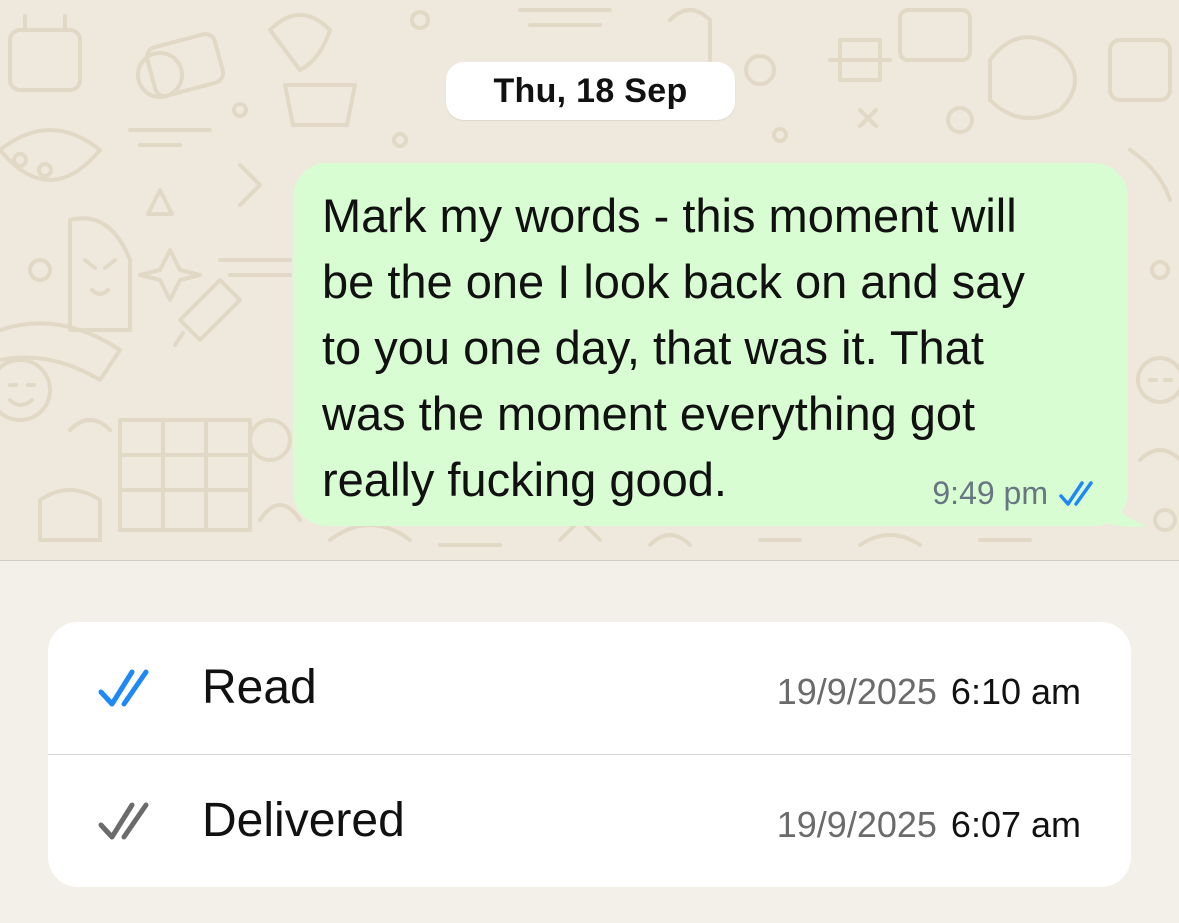 The width and height of the screenshot is (1179, 923). Describe the element at coordinates (589, 821) in the screenshot. I see `delivered-row: Delivered 19/9/2025 6:07 am` at that location.